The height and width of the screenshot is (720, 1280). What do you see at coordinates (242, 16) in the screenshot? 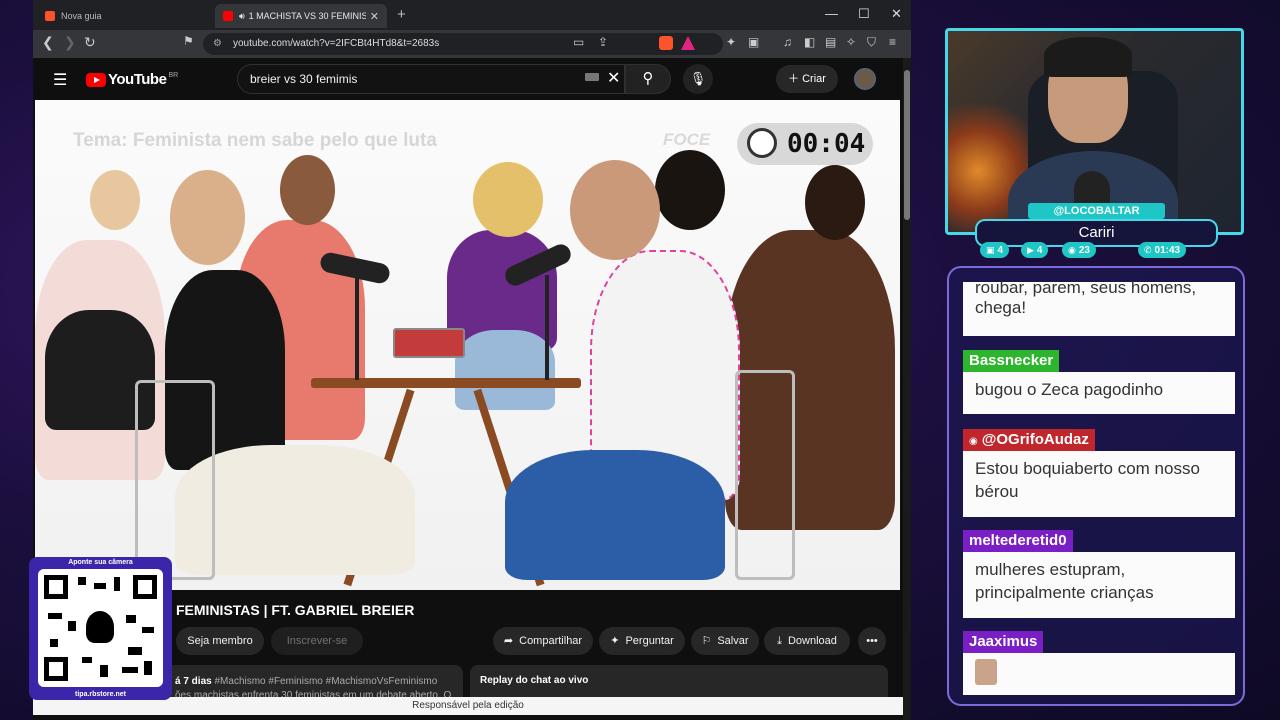
I see `speaker-icon: 🔊︎` at bounding box center [242, 16].